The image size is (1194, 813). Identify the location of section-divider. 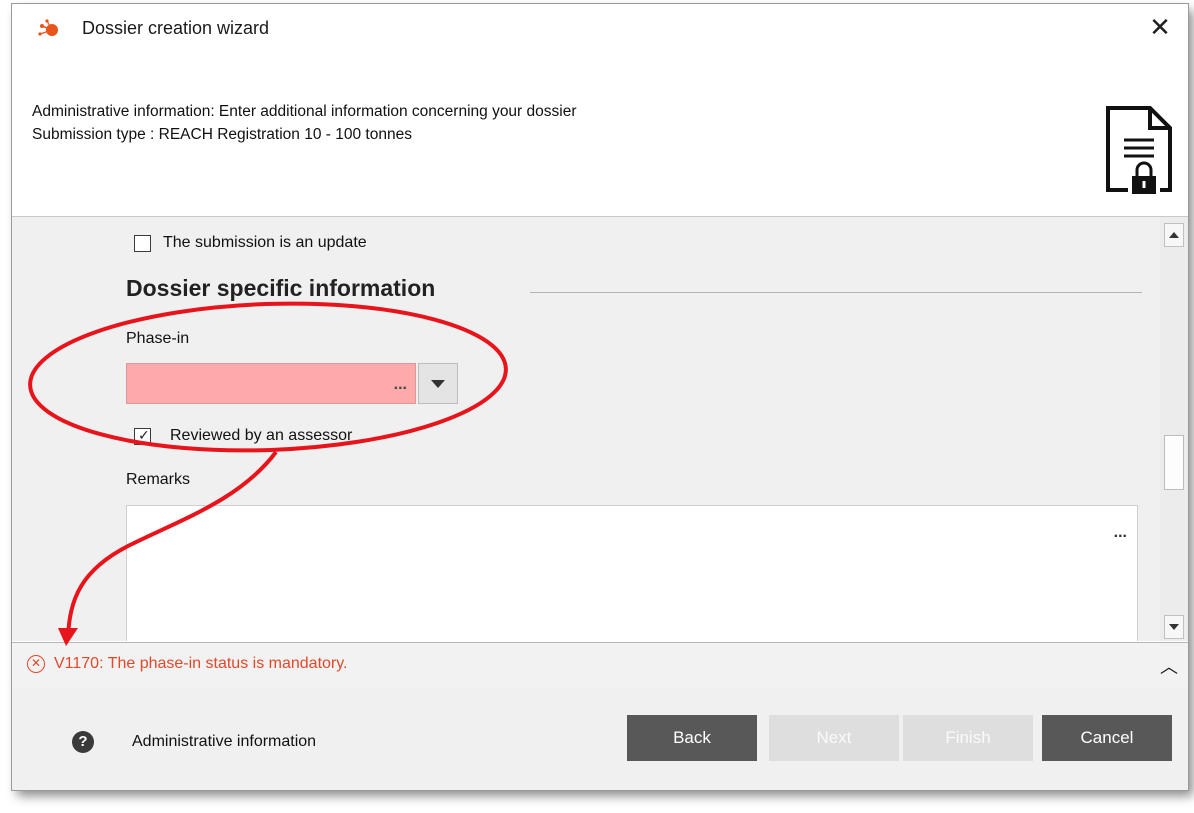
(836, 292).